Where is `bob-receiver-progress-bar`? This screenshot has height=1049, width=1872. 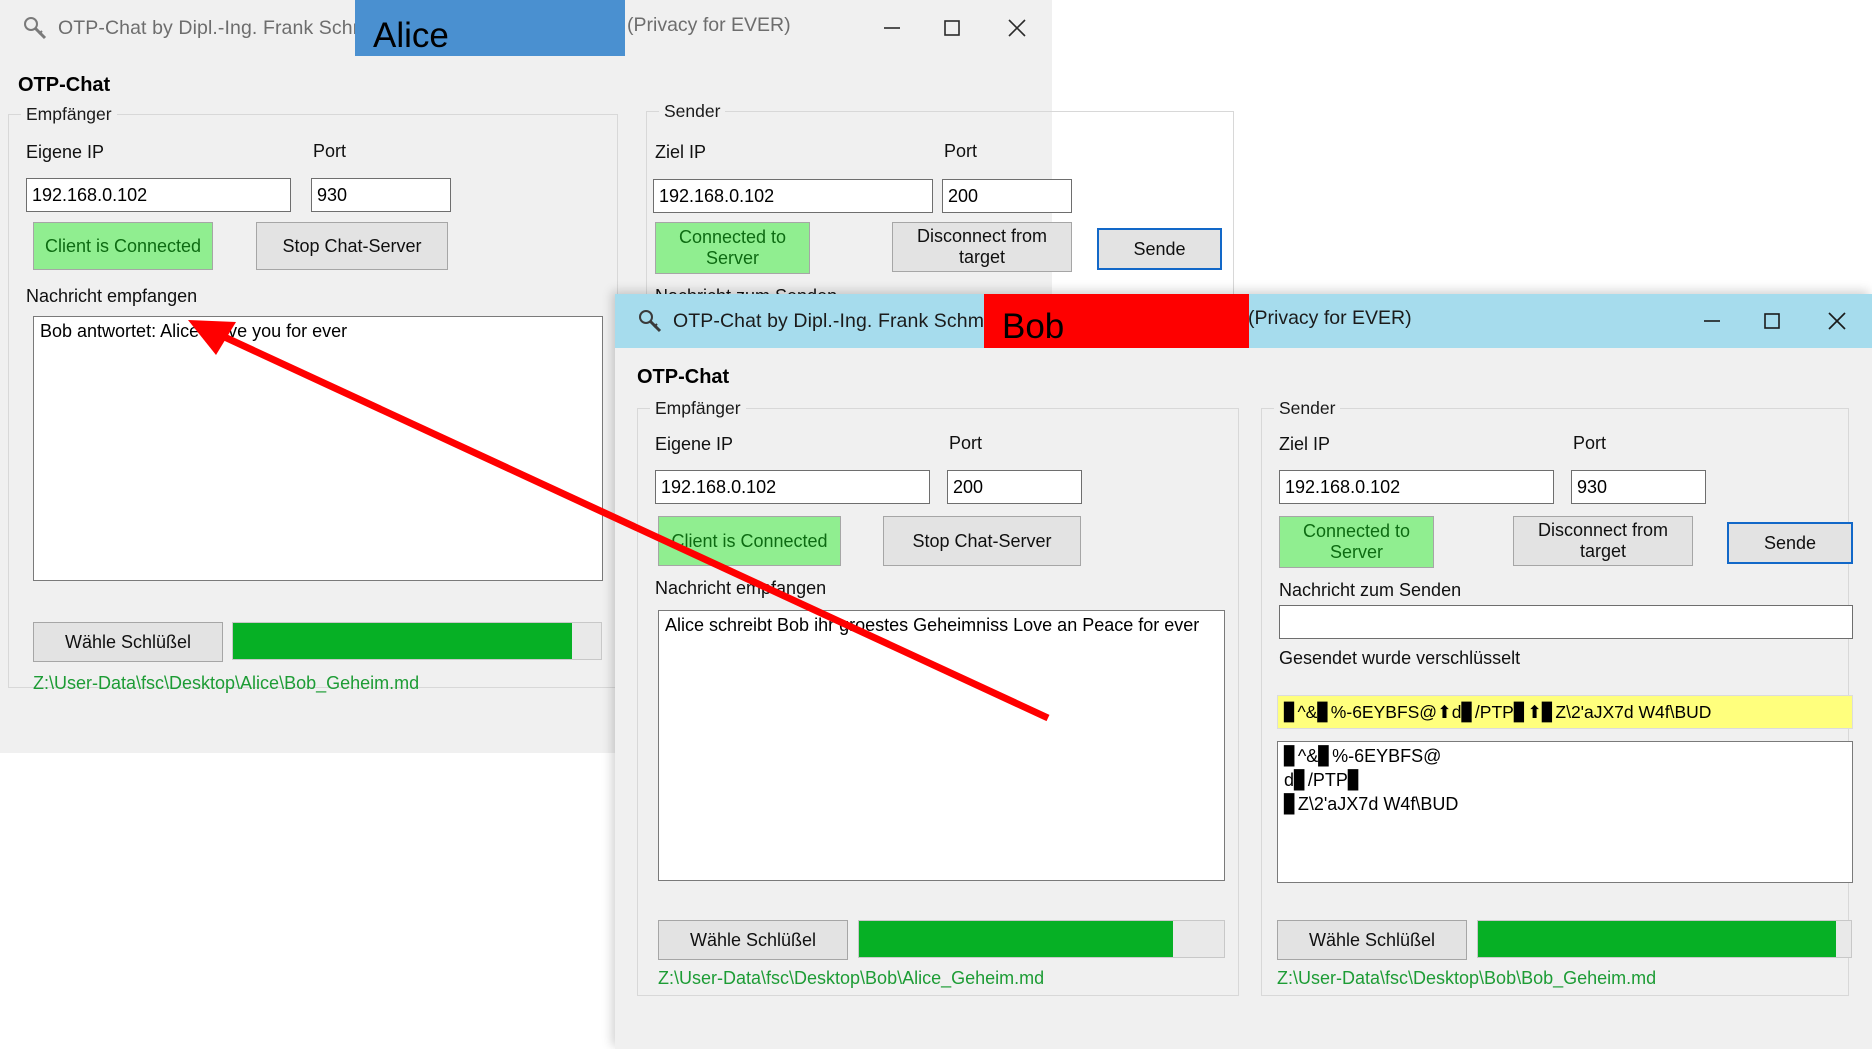 bob-receiver-progress-bar is located at coordinates (1041, 939).